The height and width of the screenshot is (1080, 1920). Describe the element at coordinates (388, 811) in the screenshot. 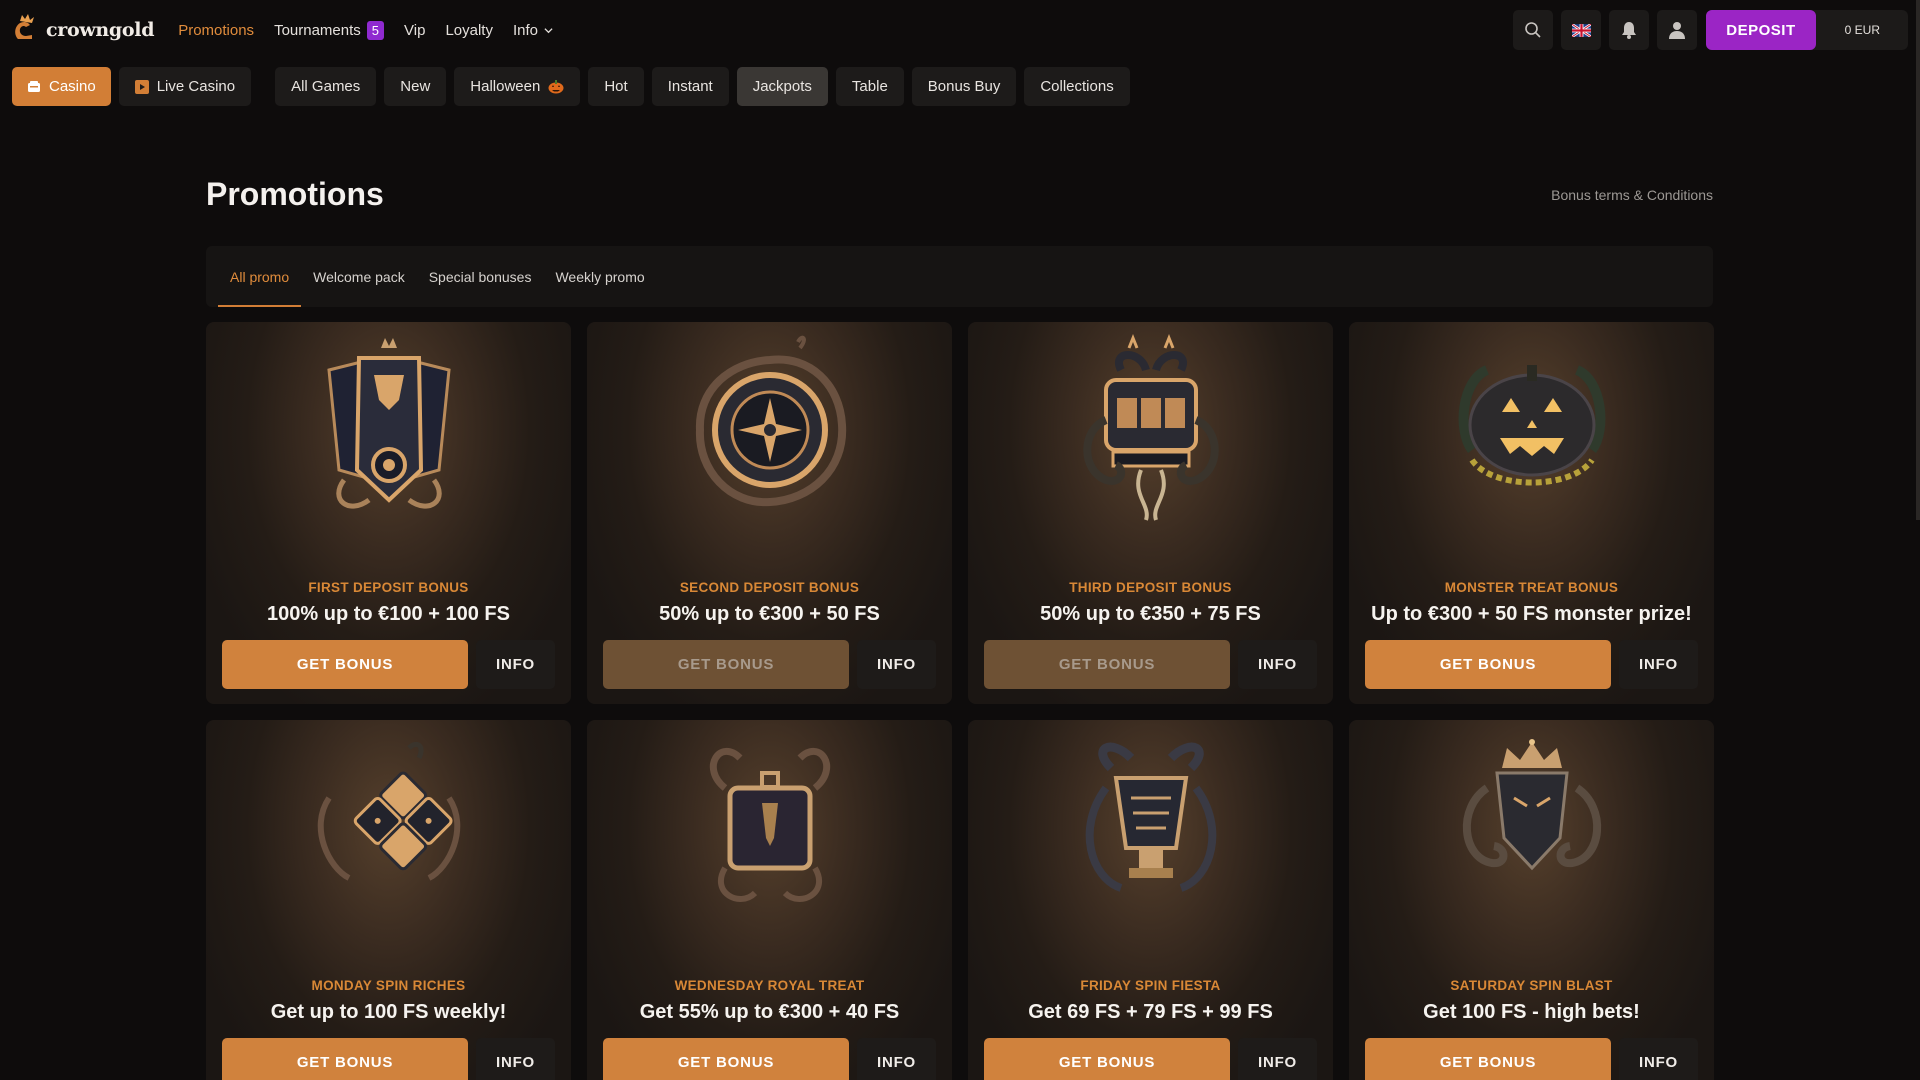

I see `dice-snake-icon` at that location.